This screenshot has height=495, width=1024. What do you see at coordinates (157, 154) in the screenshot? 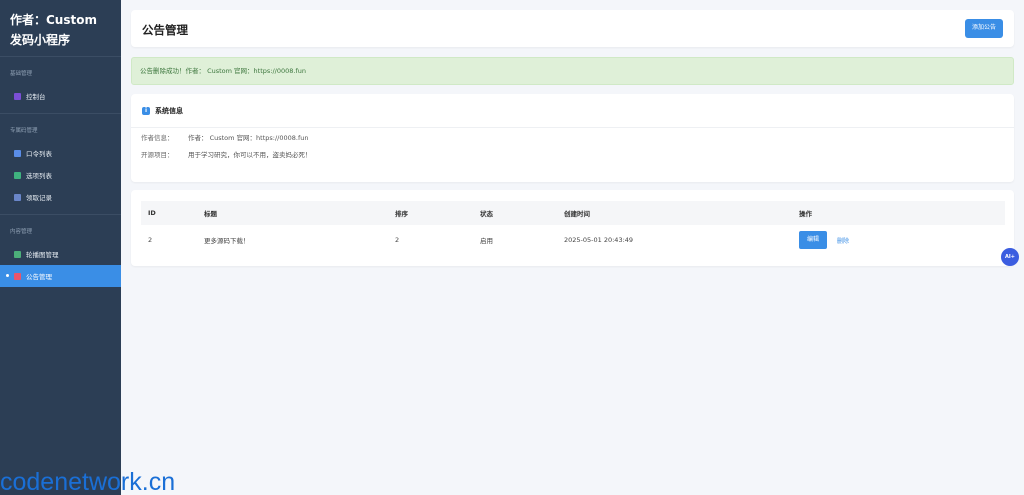
I see `info-label: 开源项目：` at bounding box center [157, 154].